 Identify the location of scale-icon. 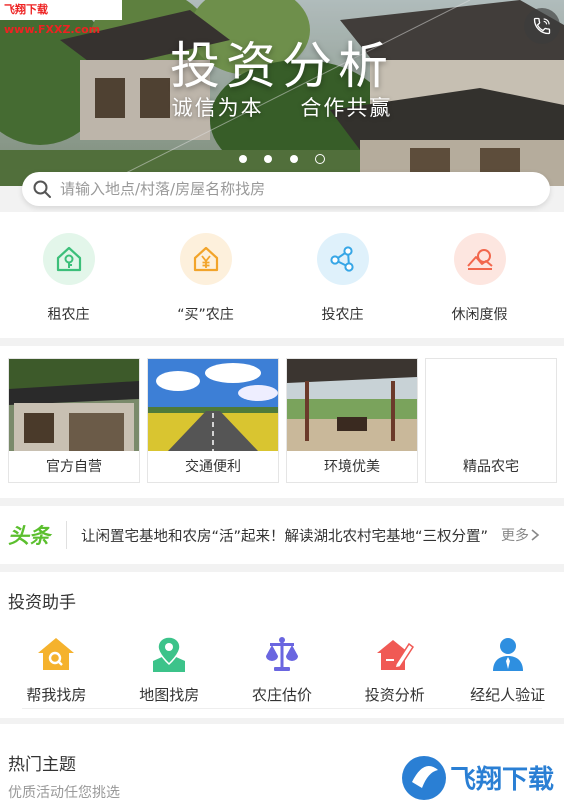
(281, 654).